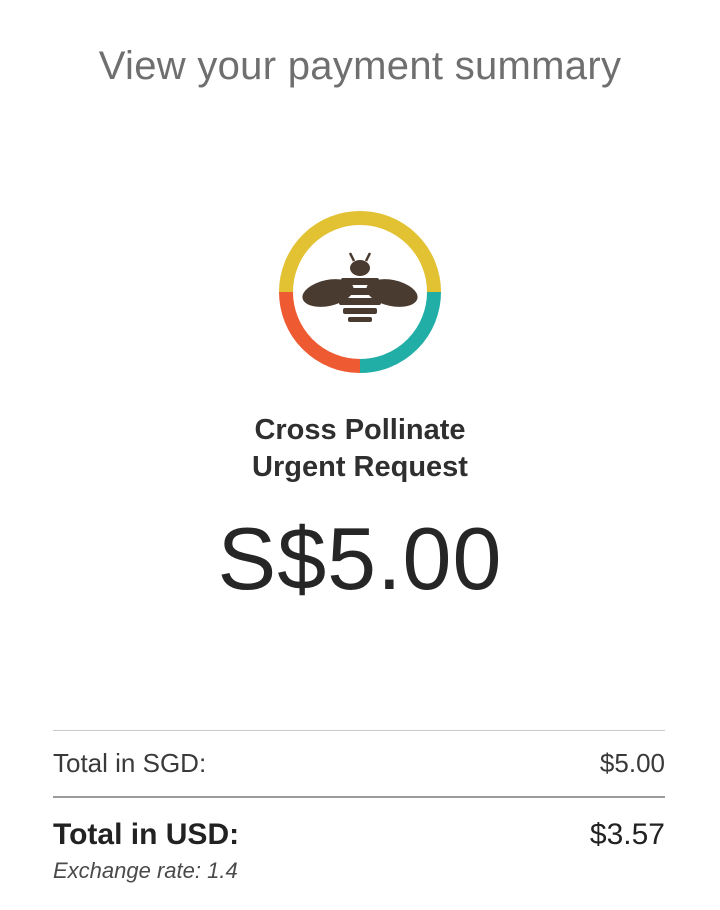 Image resolution: width=720 pixels, height=910 pixels. I want to click on total-sgd-label: Total in SGD:, so click(130, 763).